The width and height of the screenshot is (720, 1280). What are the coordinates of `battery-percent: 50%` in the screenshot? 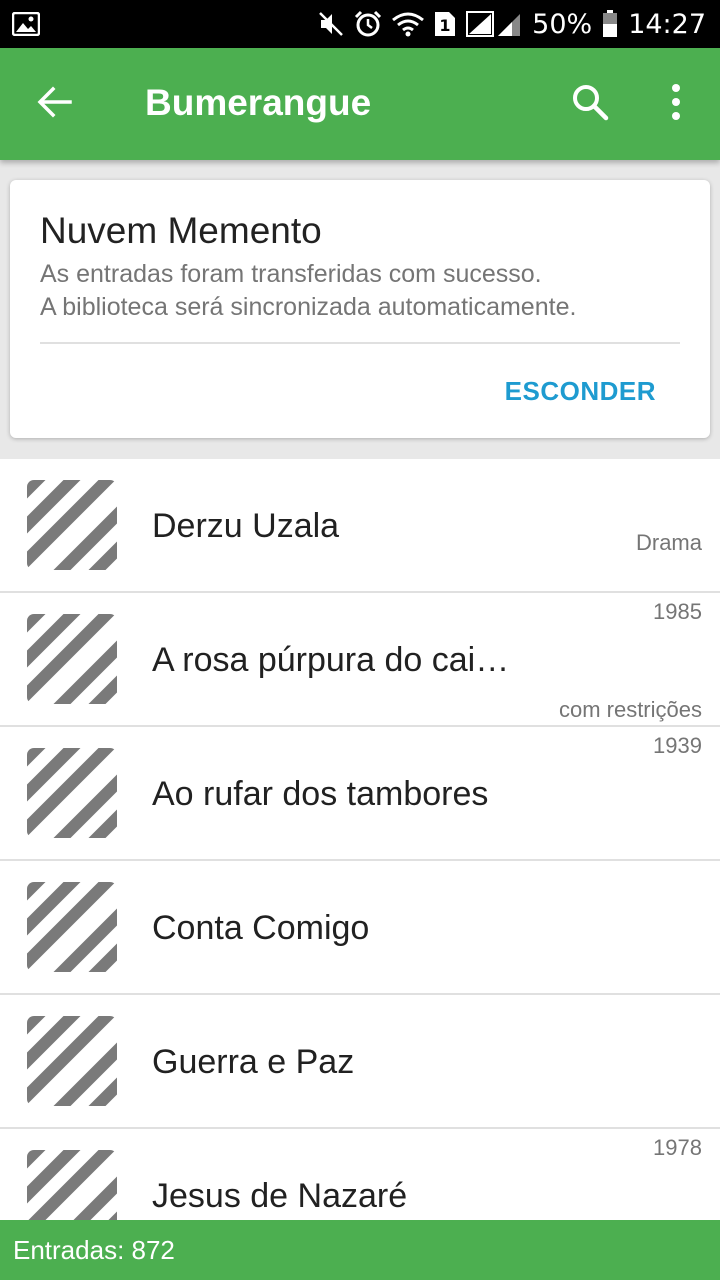 It's located at (562, 24).